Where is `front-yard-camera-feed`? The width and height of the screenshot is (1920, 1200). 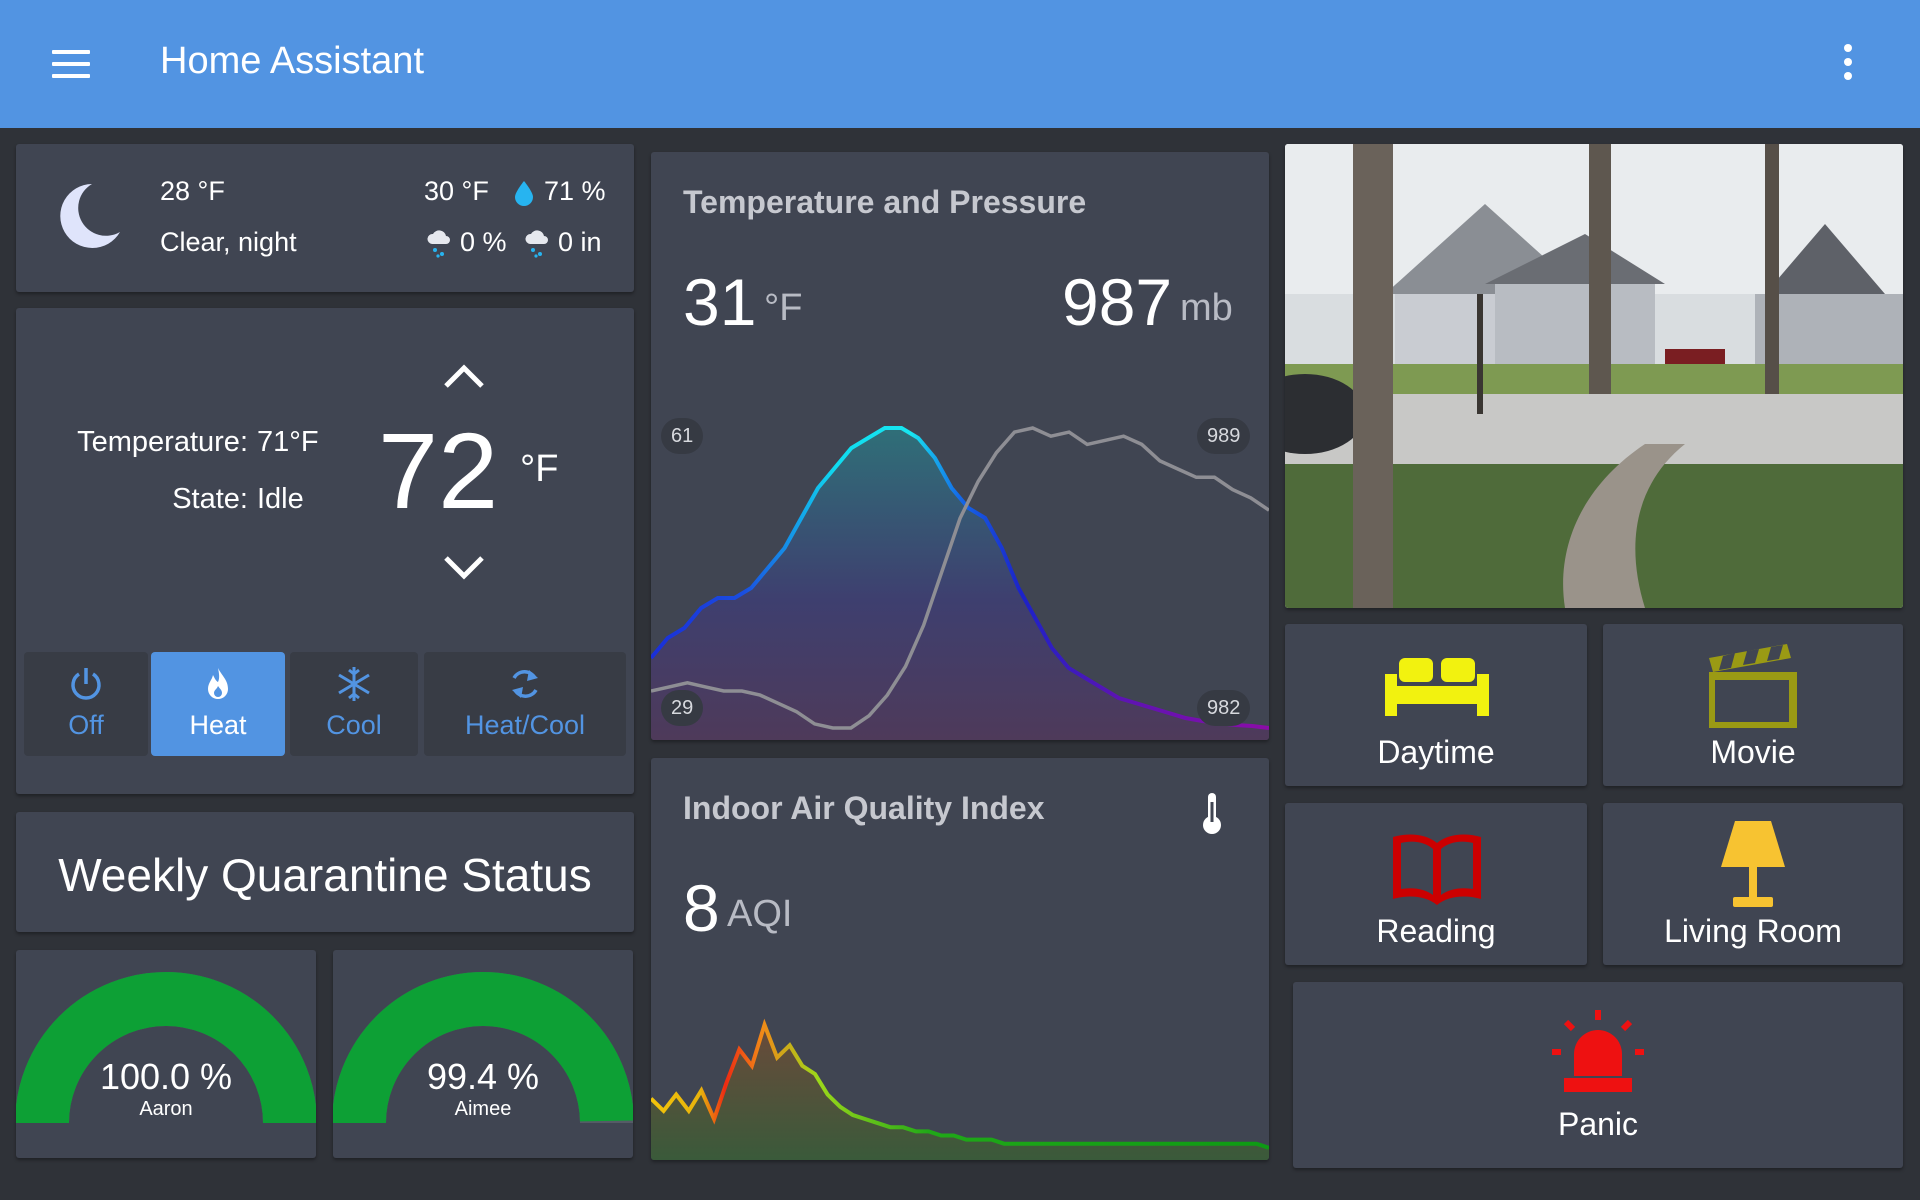 front-yard-camera-feed is located at coordinates (1594, 376).